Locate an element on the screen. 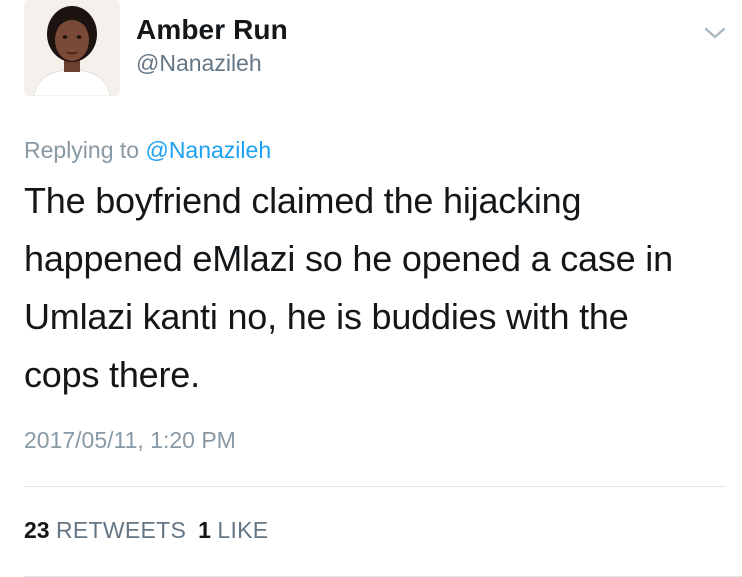 This screenshot has width=742, height=577. tweet-text-line: happened eMlazi so he opened a case in is located at coordinates (348, 258).